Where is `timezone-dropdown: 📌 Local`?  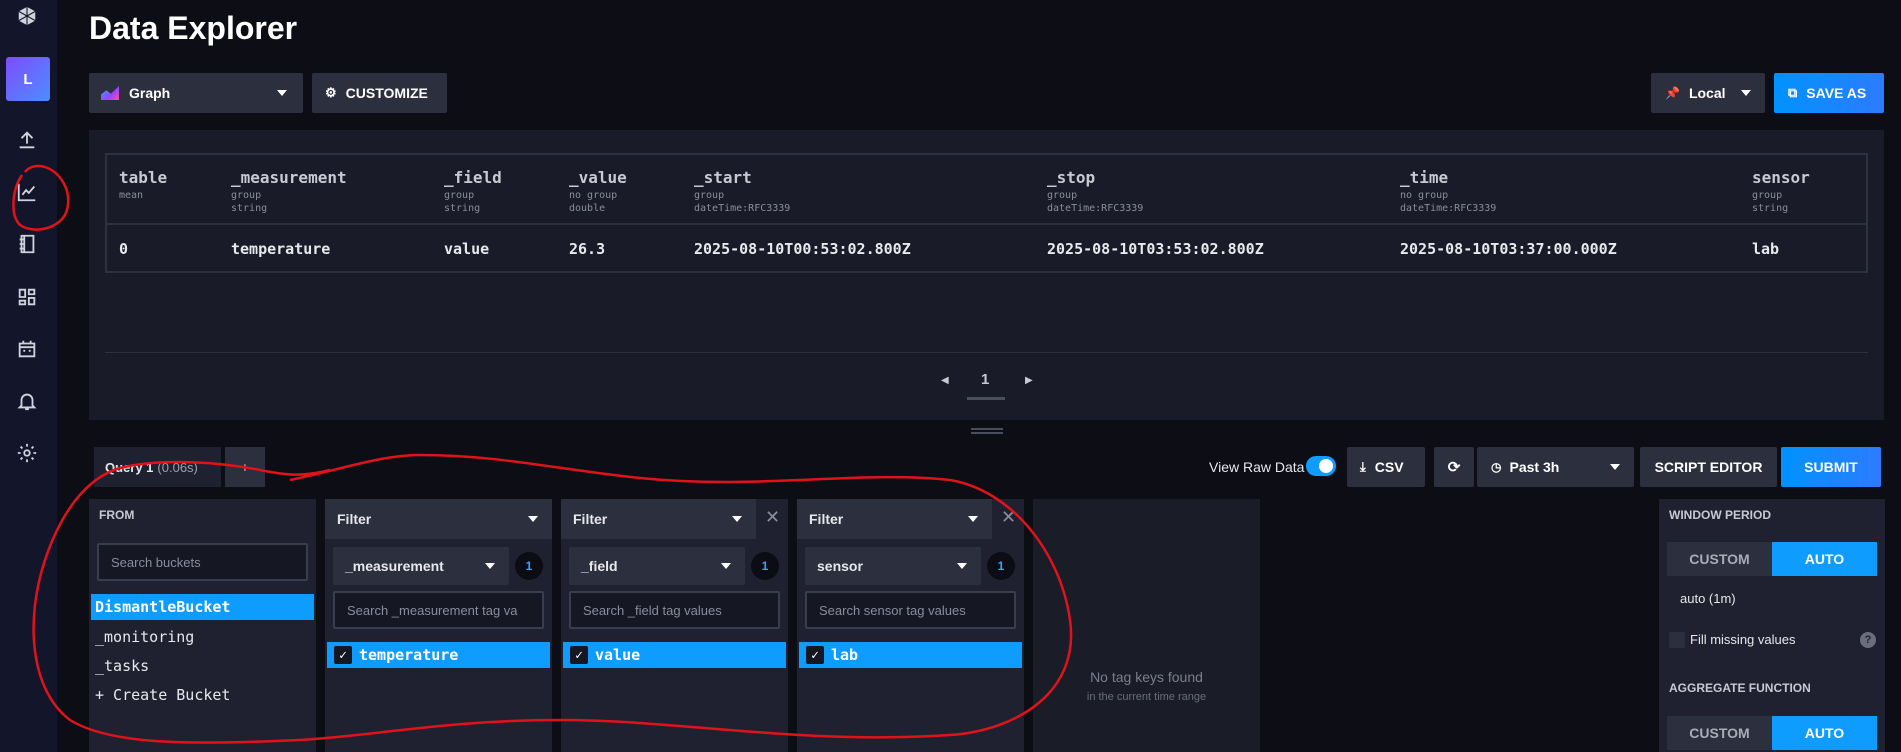
timezone-dropdown: 📌 Local is located at coordinates (1708, 93).